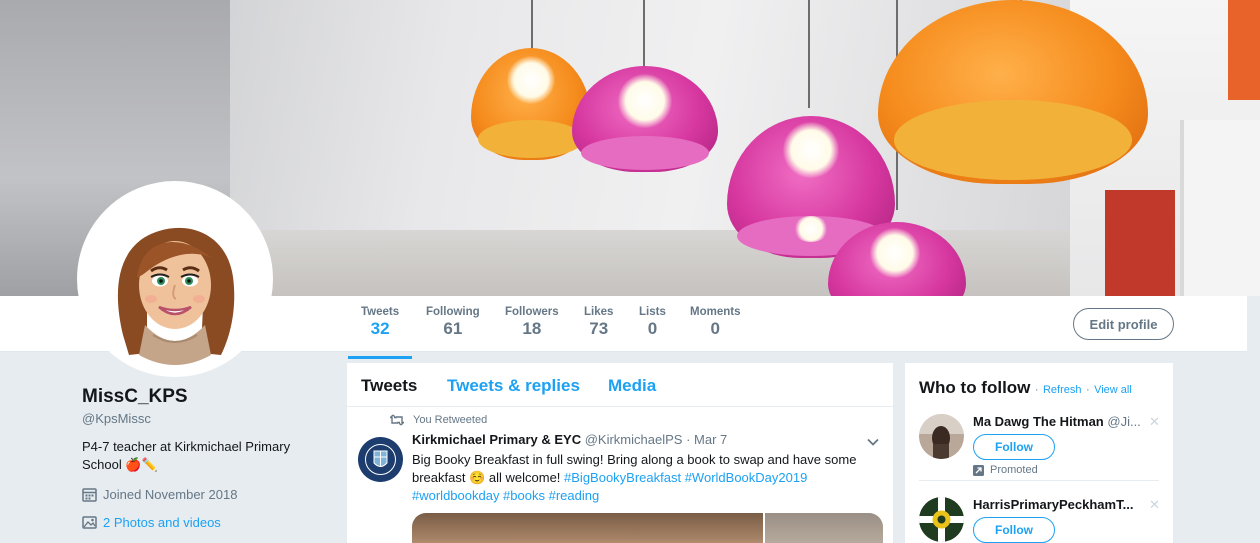 Image resolution: width=1260 pixels, height=543 pixels. Describe the element at coordinates (513, 386) in the screenshot. I see `tab-tweets-and-replies: Tweets & replies` at that location.